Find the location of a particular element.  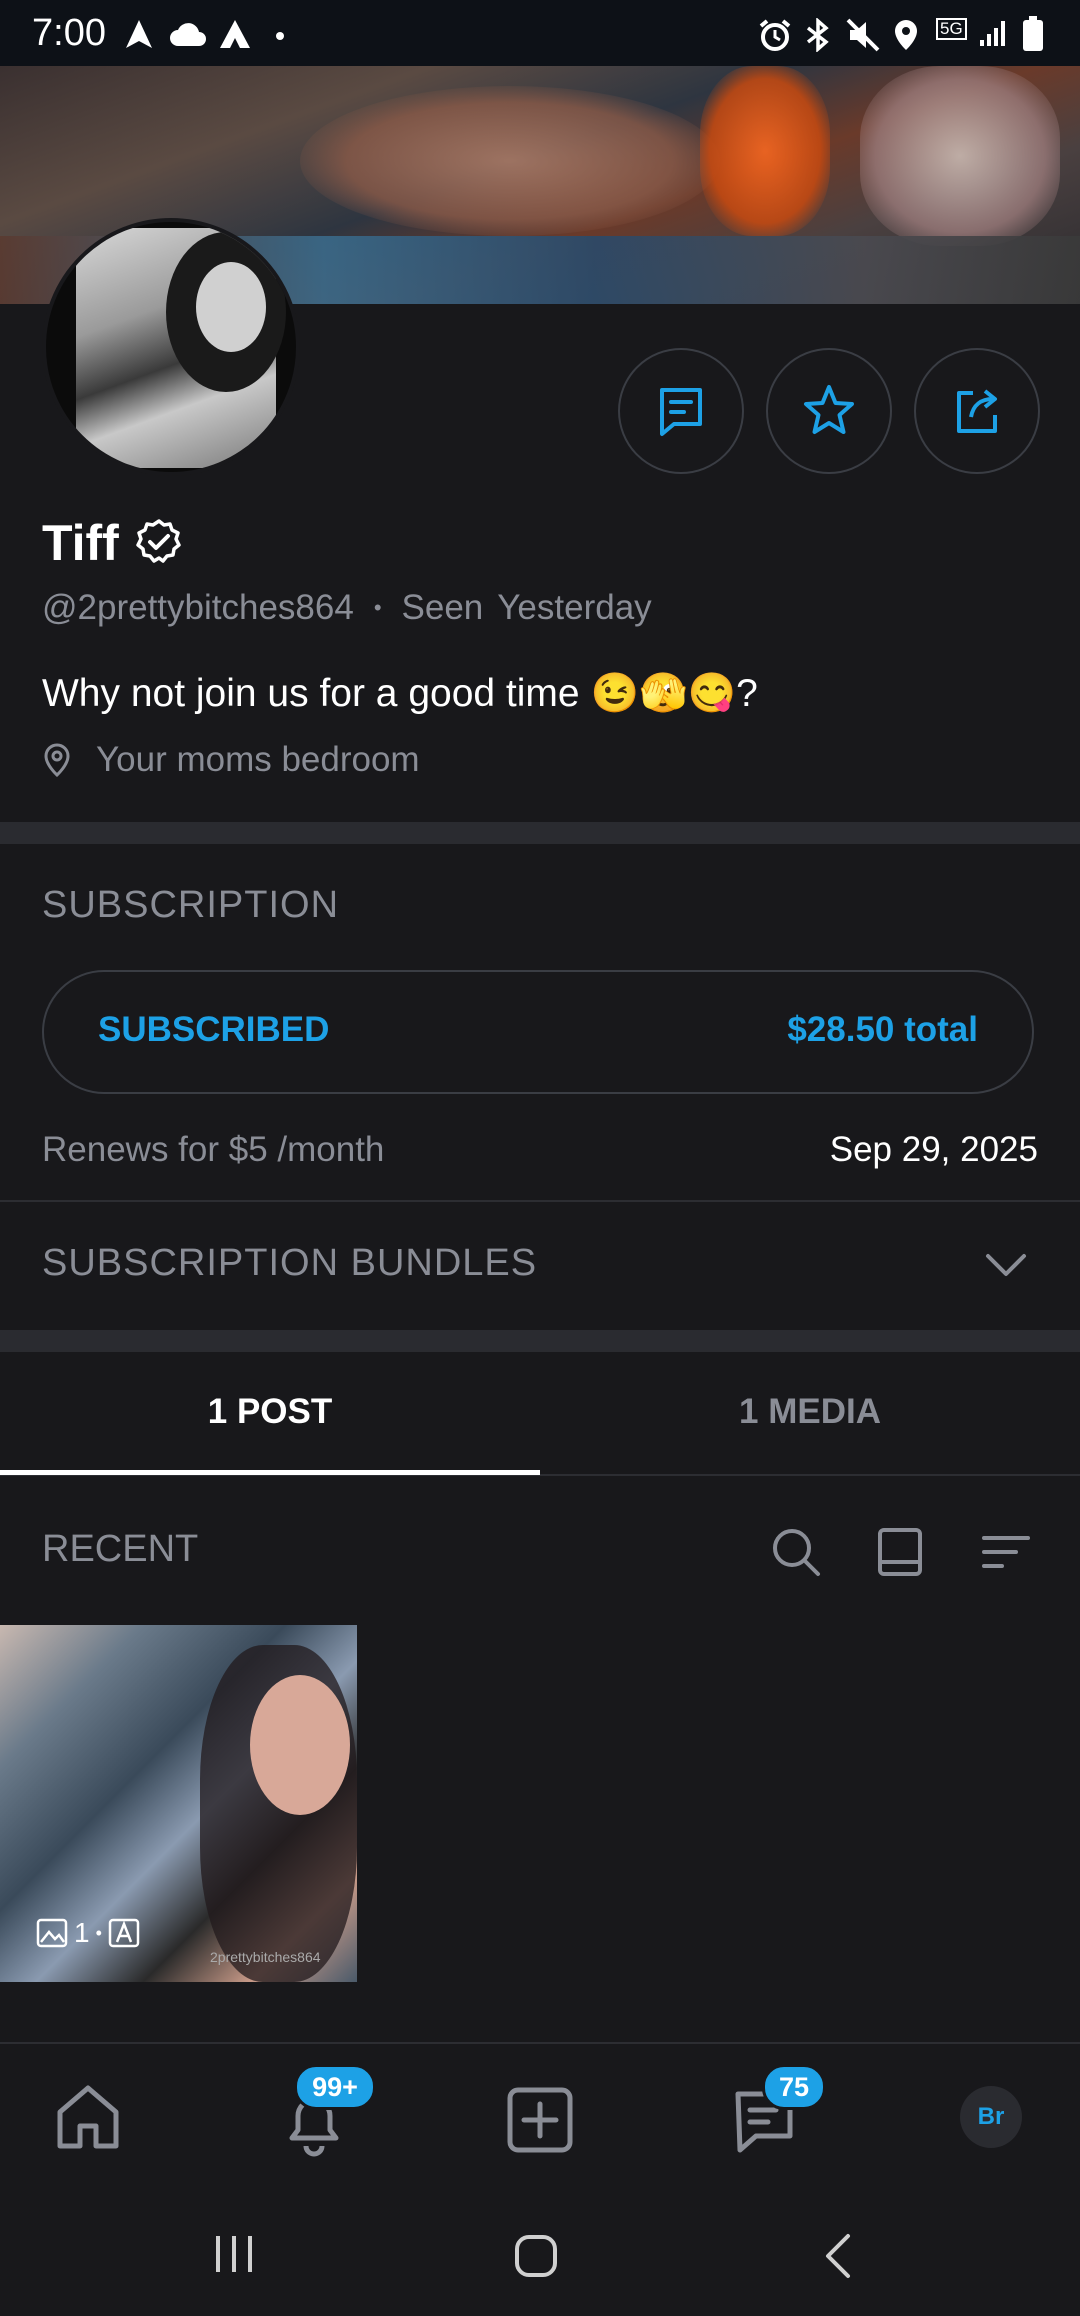

verified-icon is located at coordinates (158, 541).